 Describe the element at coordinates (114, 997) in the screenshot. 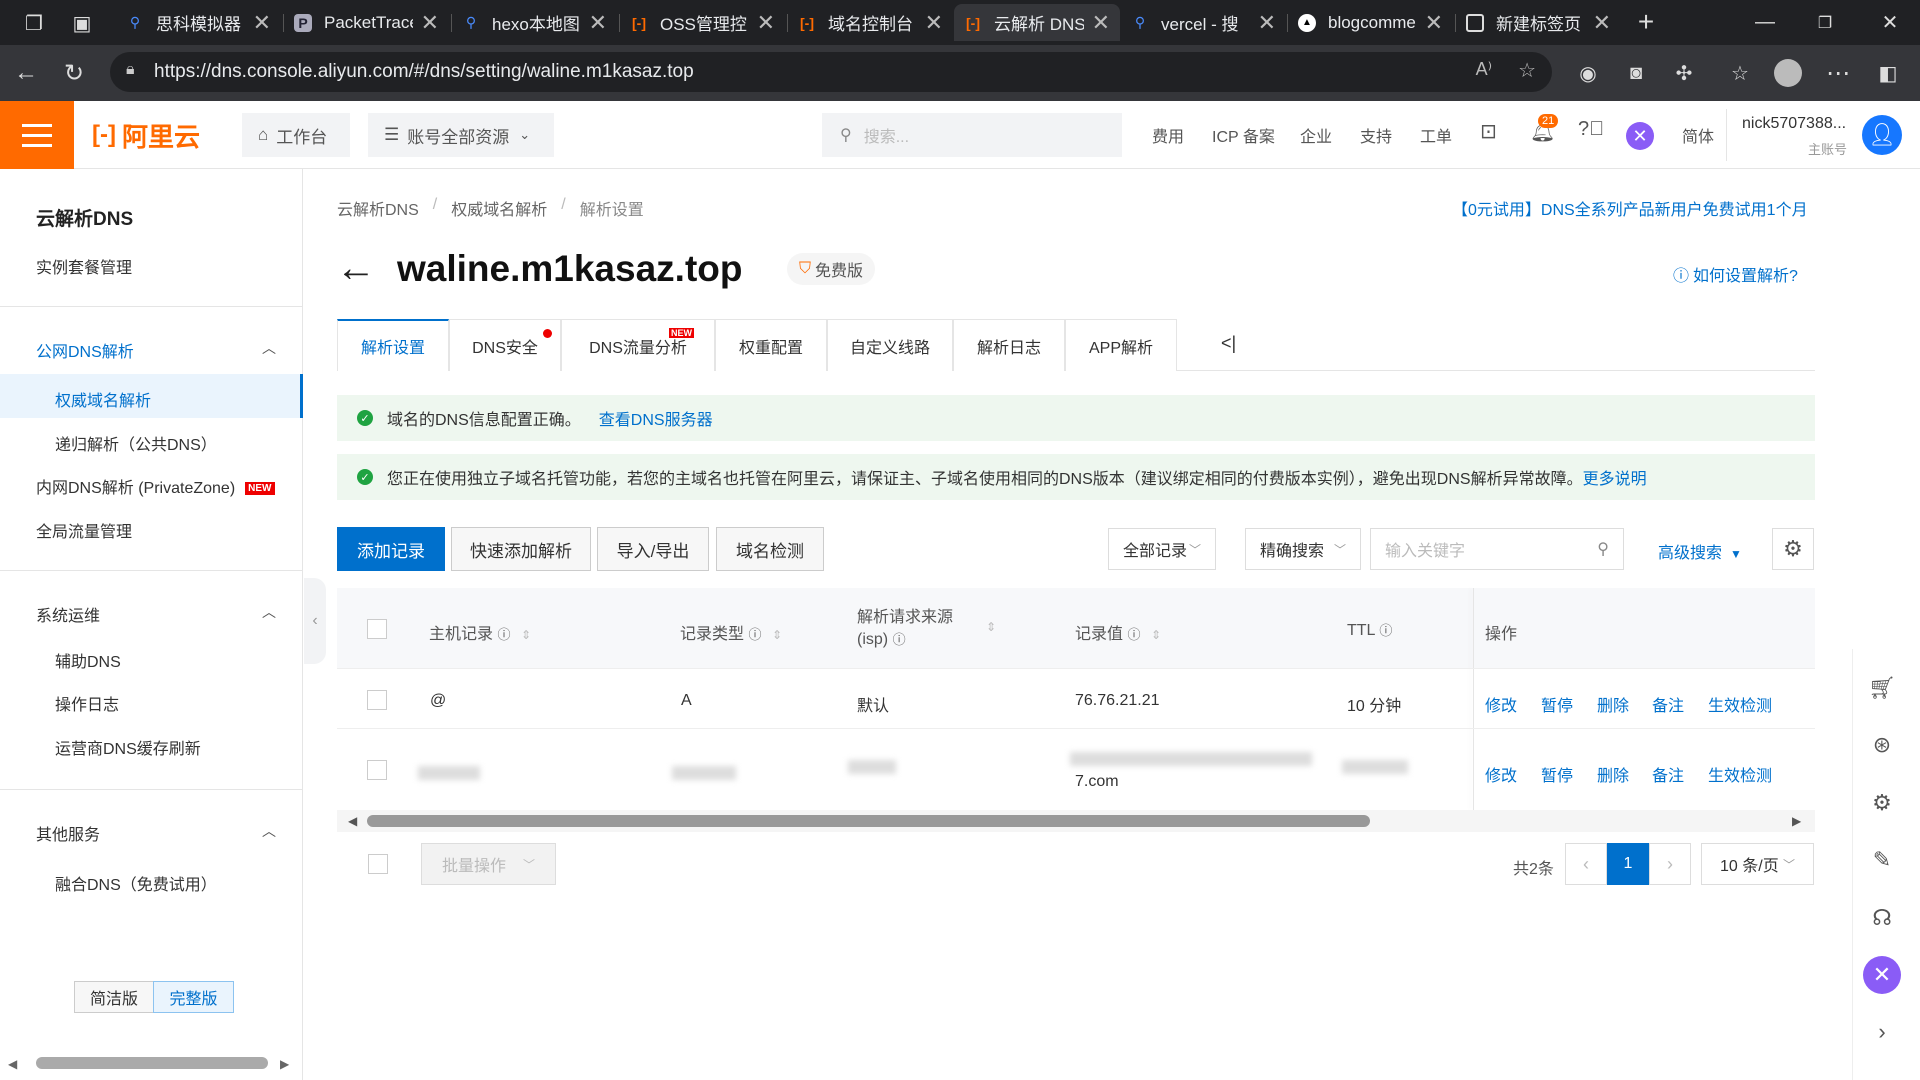

I see `mode-simple-button: 简洁版` at that location.